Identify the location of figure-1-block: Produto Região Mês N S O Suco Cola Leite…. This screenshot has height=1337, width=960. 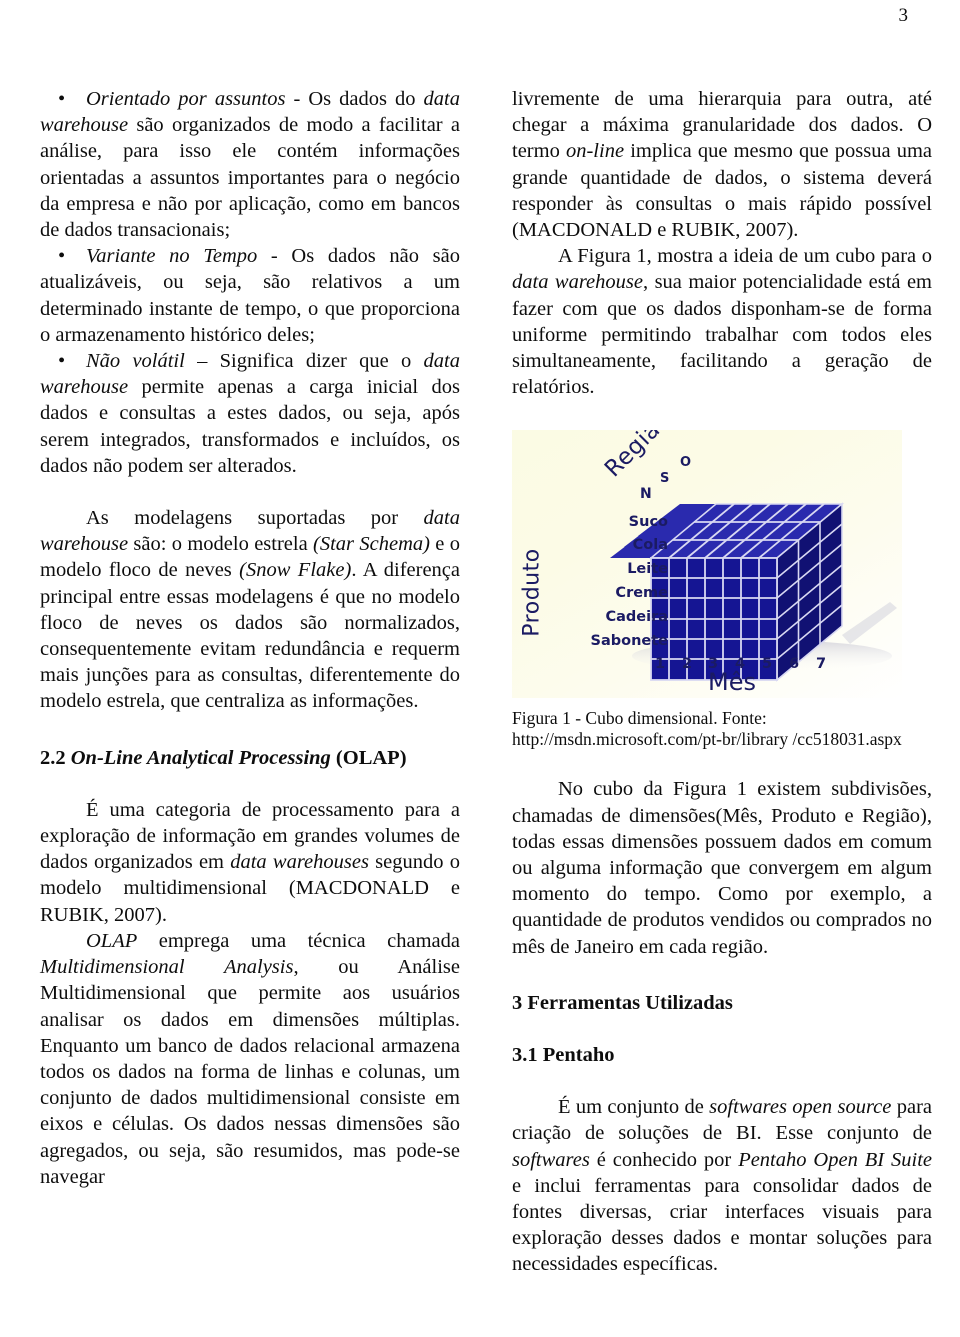
(722, 590).